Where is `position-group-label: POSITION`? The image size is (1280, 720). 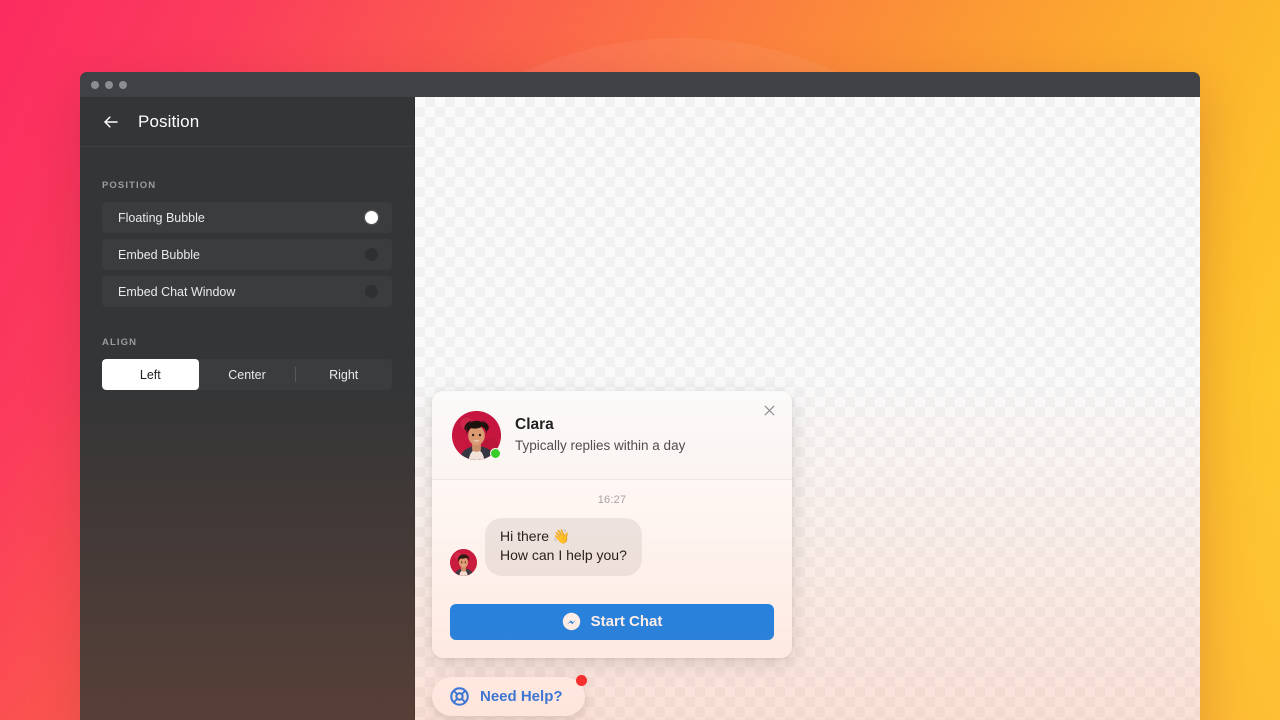
position-group-label: POSITION is located at coordinates (129, 185).